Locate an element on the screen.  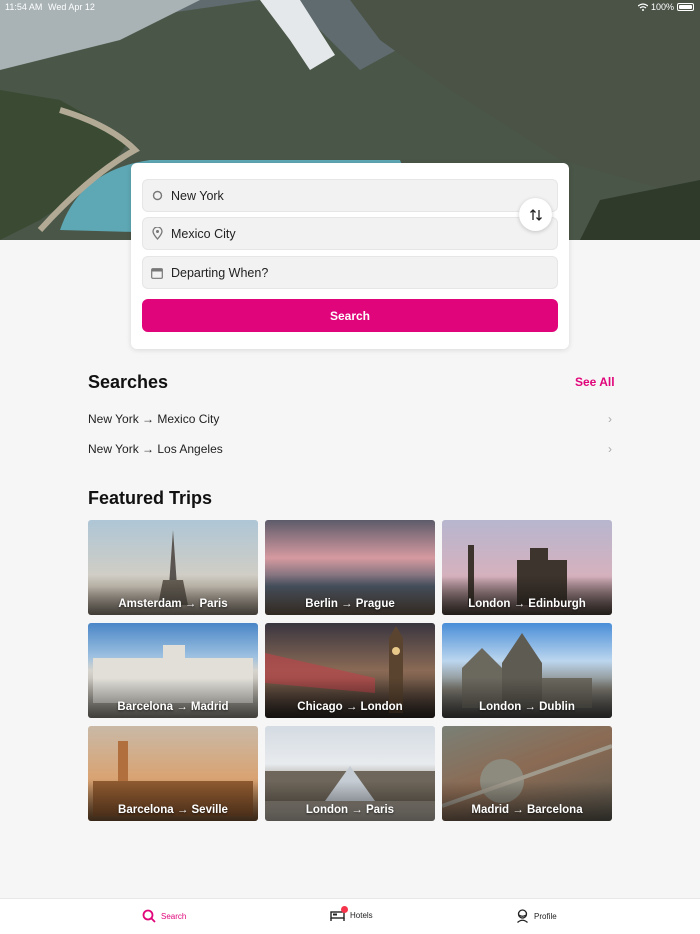
origin-field: New York is located at coordinates (350, 195).